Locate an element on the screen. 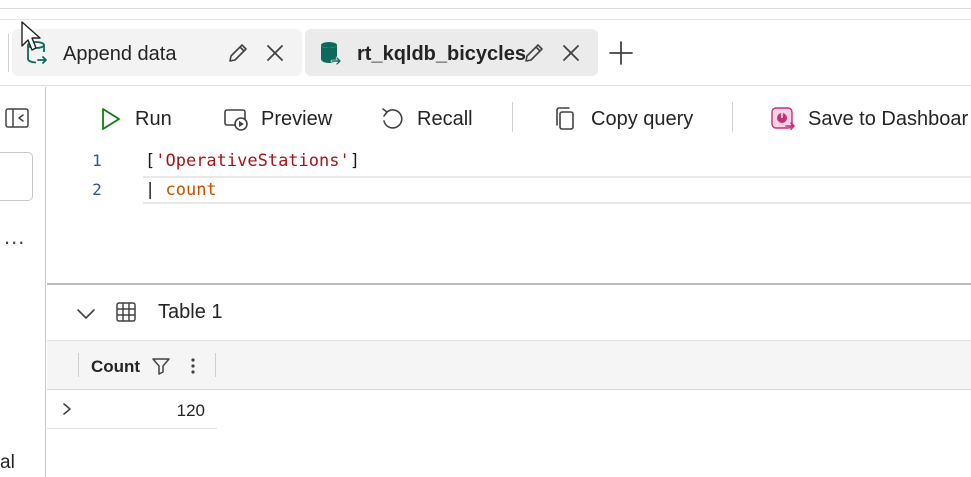  code-text: | count is located at coordinates (181, 190).